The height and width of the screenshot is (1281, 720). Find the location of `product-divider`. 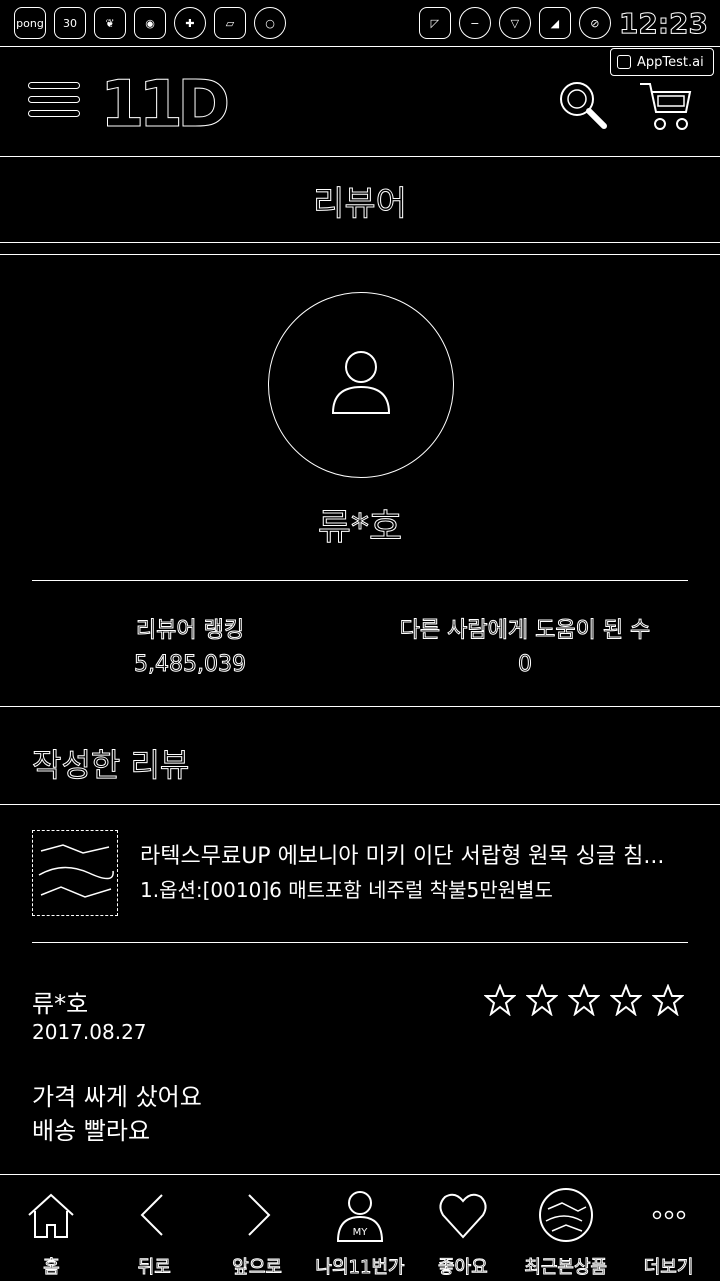

product-divider is located at coordinates (360, 942).